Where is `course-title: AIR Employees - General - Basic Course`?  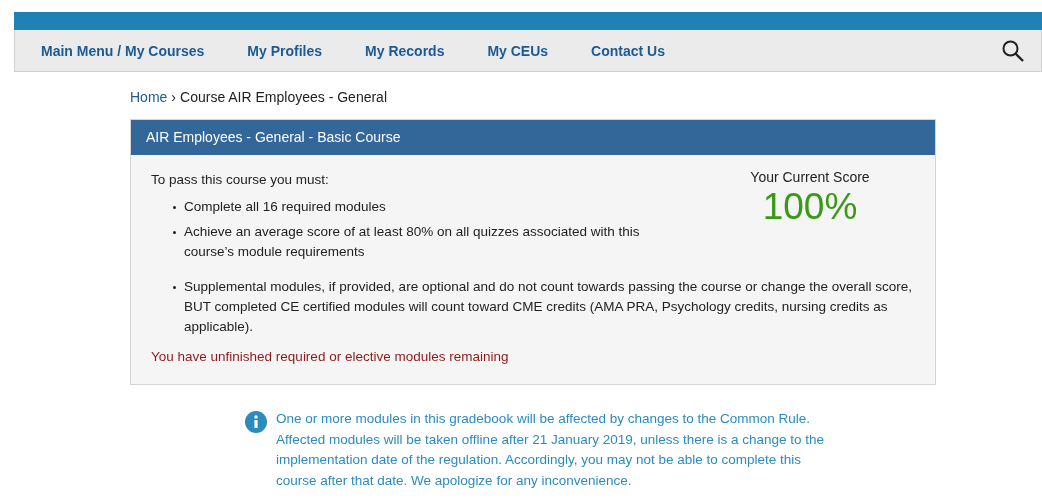
course-title: AIR Employees - General - Basic Course is located at coordinates (533, 137).